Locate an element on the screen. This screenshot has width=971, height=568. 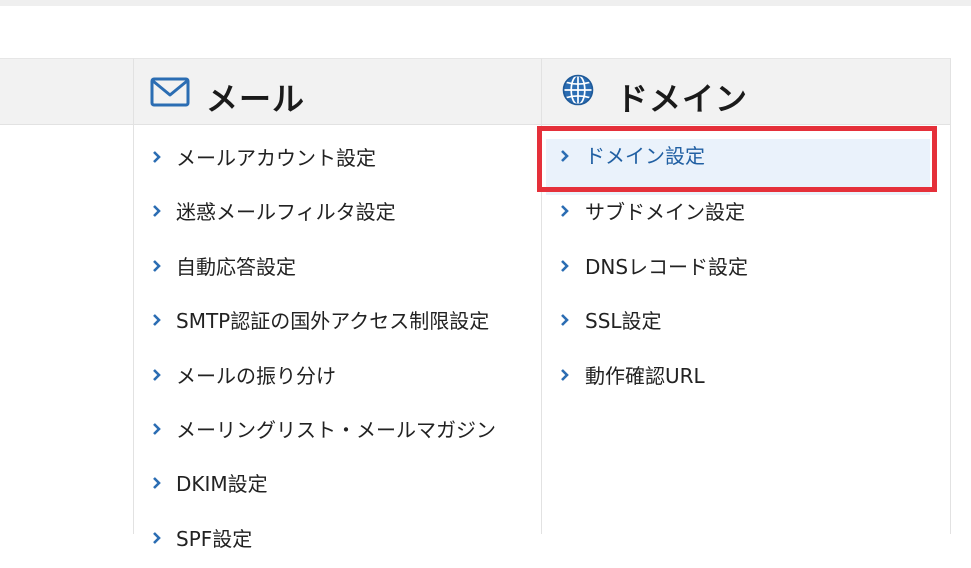
domain-section-title: ドメイン is located at coordinates (682, 99).